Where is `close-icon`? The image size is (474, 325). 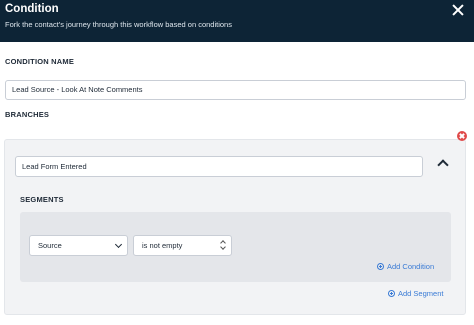
close-icon is located at coordinates (458, 10).